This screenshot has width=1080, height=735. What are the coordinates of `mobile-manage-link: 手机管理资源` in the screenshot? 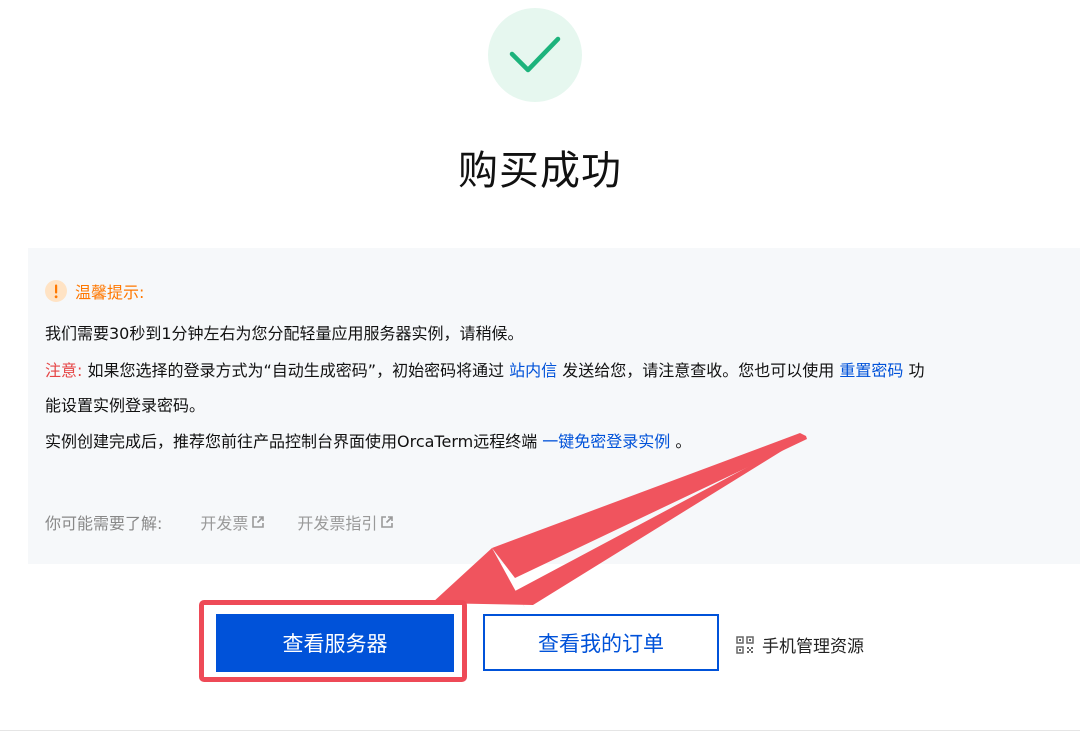 It's located at (800, 644).